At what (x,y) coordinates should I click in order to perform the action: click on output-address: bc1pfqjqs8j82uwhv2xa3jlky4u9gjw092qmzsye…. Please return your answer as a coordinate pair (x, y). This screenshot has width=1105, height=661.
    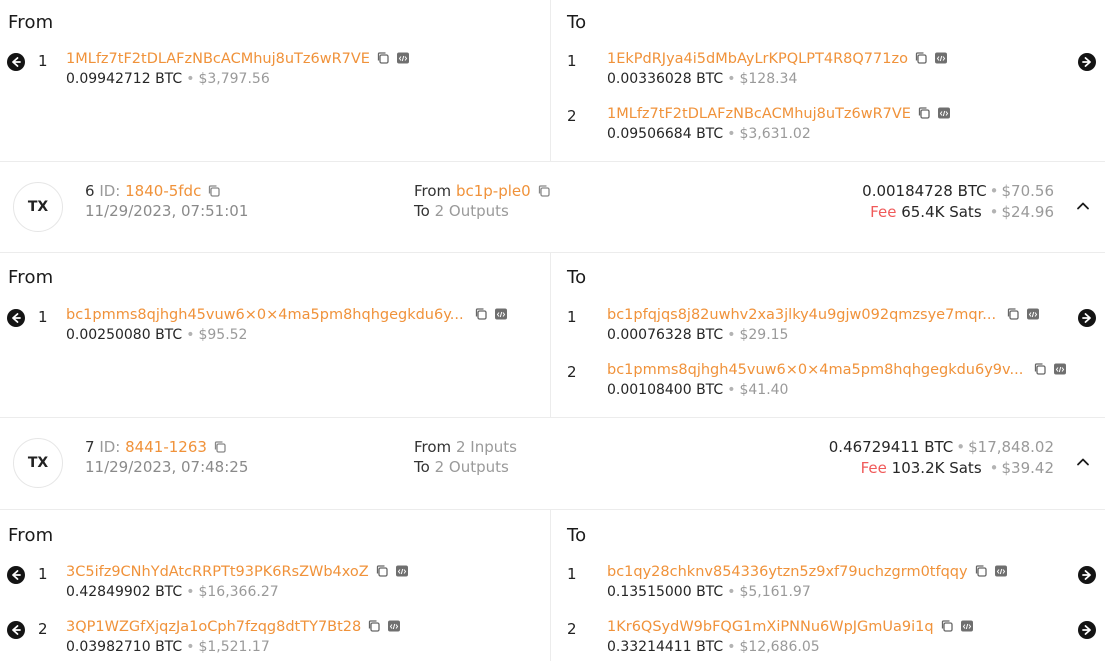
    Looking at the image, I should click on (823, 315).